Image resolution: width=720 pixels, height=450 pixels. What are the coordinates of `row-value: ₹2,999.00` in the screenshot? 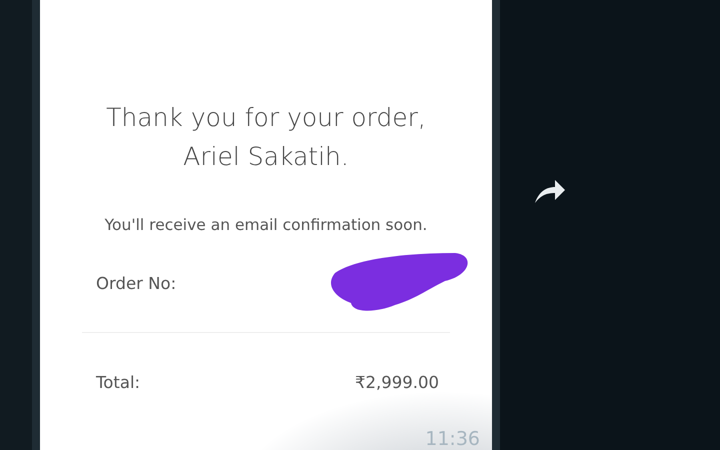 It's located at (397, 382).